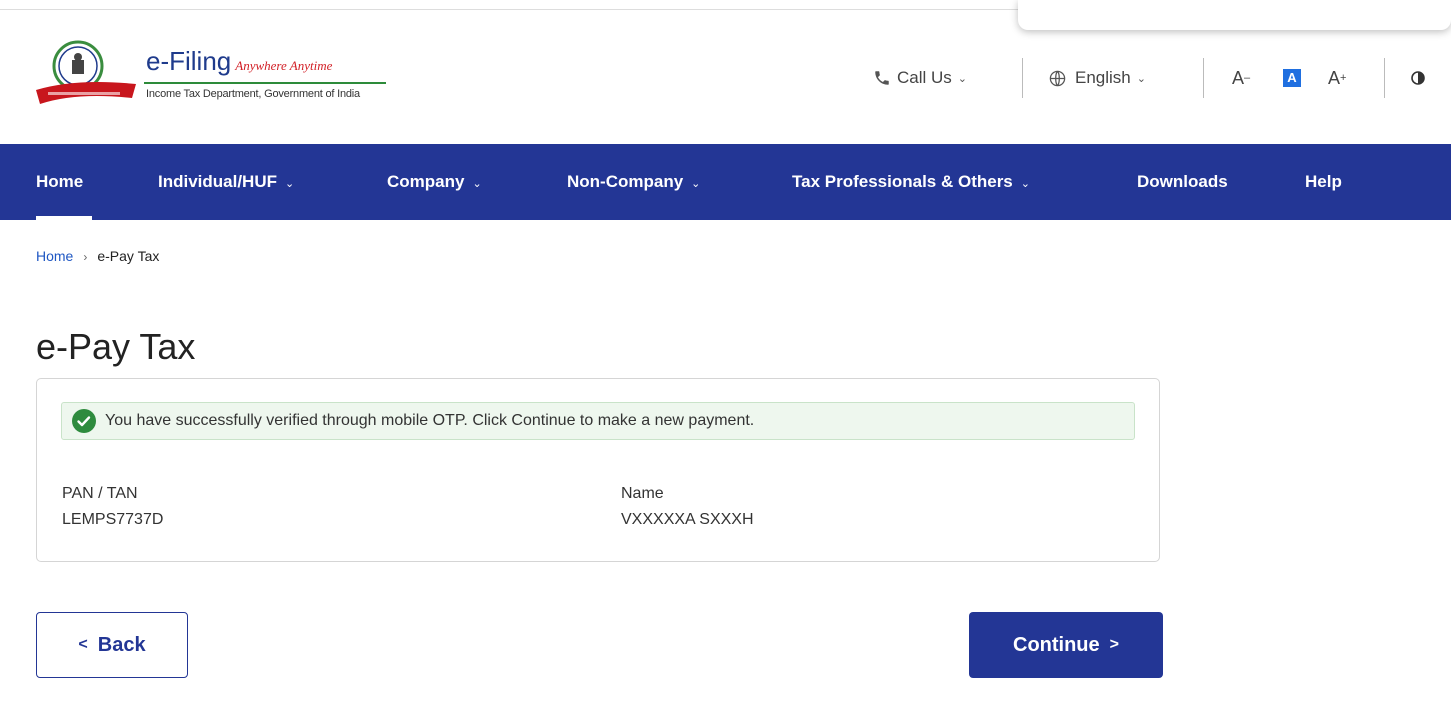  What do you see at coordinates (64, 218) in the screenshot?
I see `active-nav-indicator` at bounding box center [64, 218].